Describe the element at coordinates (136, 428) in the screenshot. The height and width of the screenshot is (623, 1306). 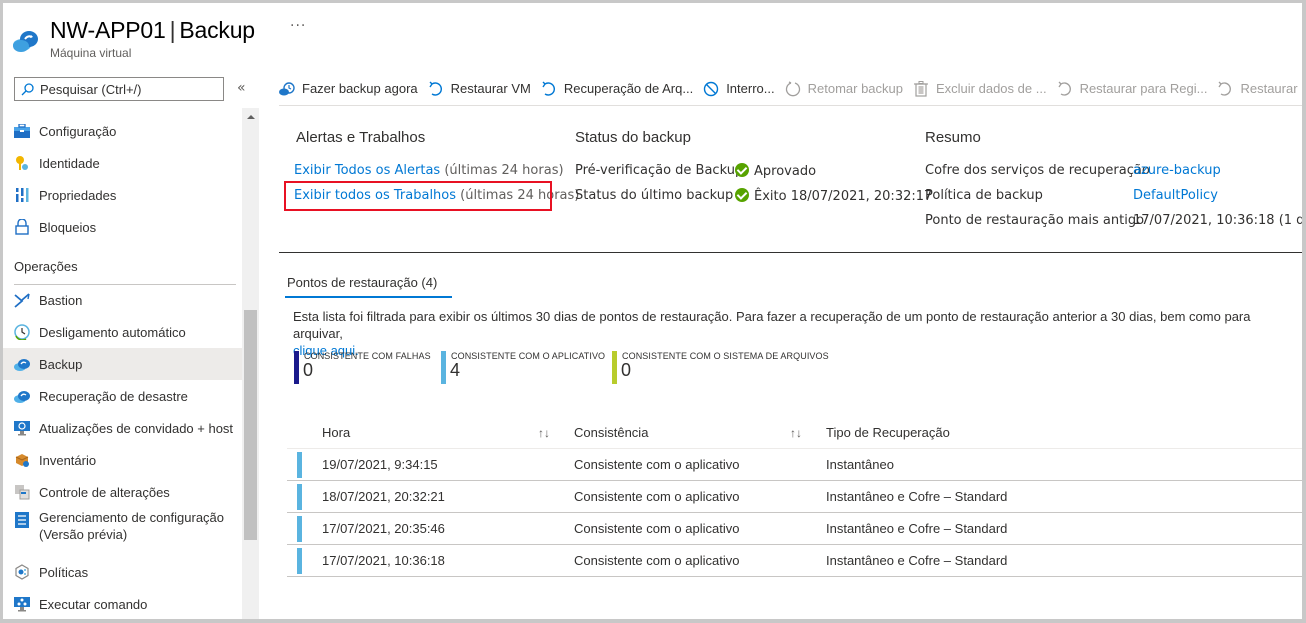
I see `sidebar-item-label: Atualizações de convidado + host` at that location.